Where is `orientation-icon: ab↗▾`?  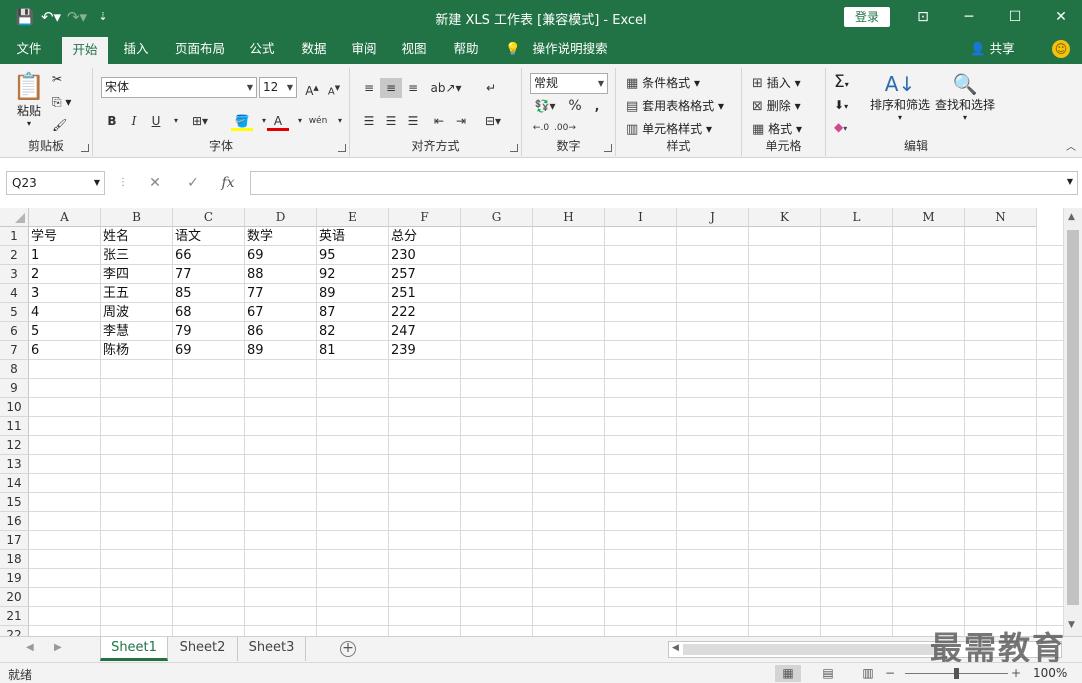 orientation-icon: ab↗▾ is located at coordinates (446, 88).